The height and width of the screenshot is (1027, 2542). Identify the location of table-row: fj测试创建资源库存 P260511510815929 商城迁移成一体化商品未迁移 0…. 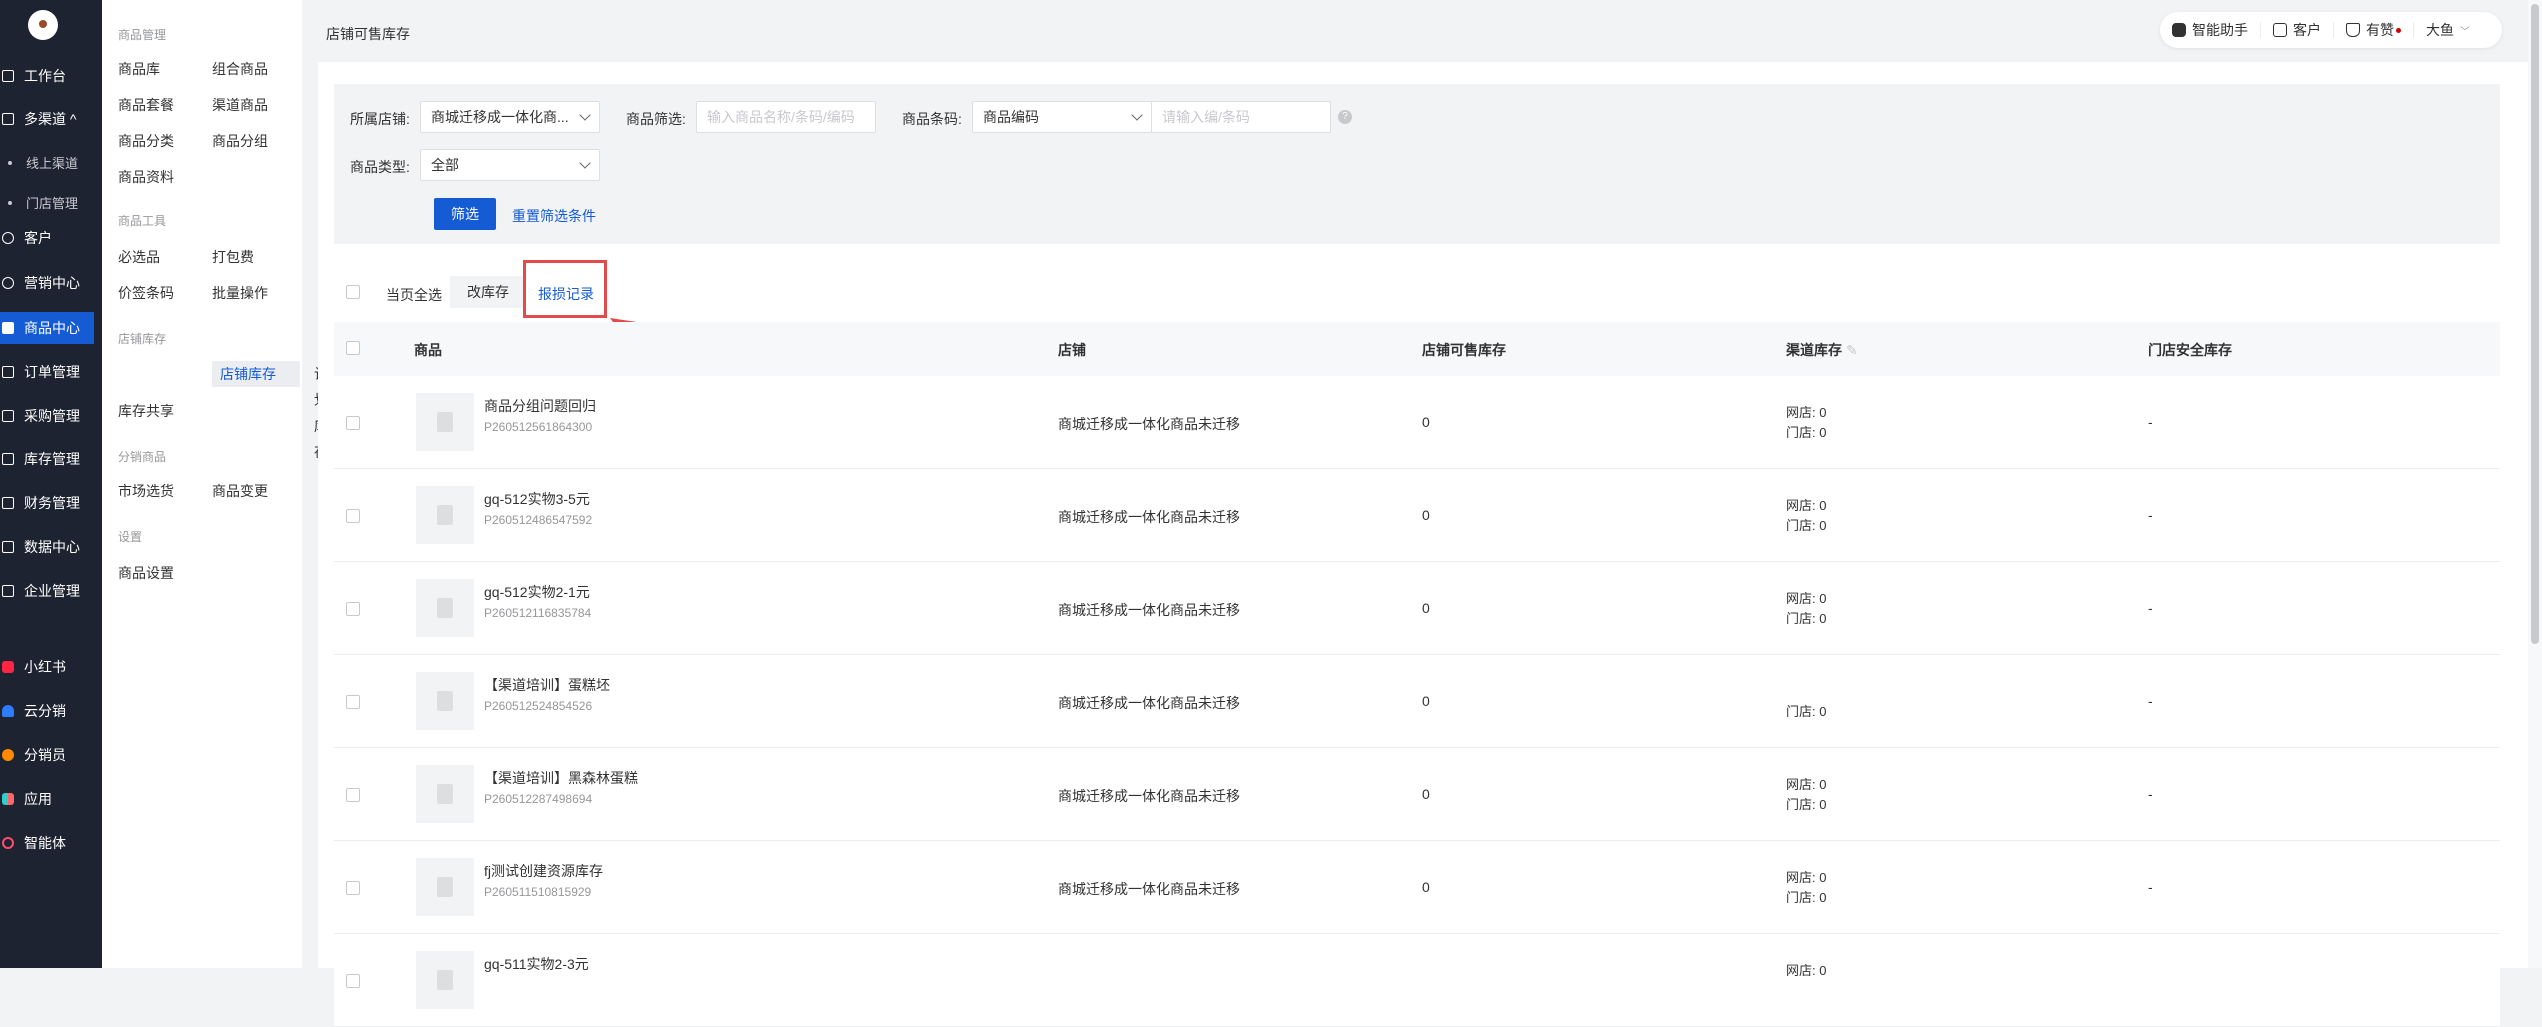
(1417, 887).